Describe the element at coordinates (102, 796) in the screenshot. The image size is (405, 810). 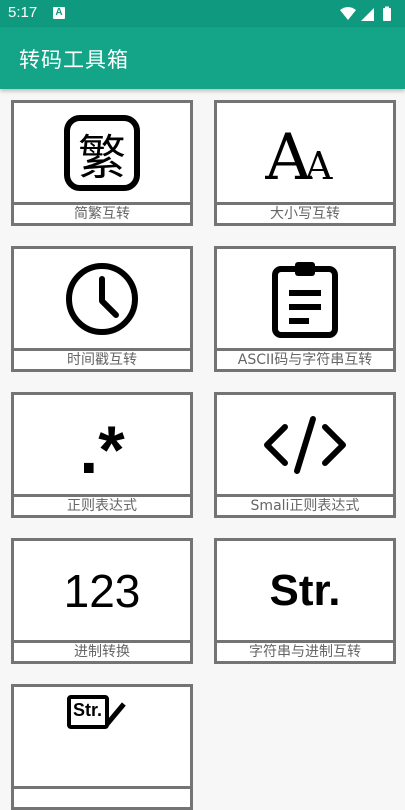
I see `tool-label` at that location.